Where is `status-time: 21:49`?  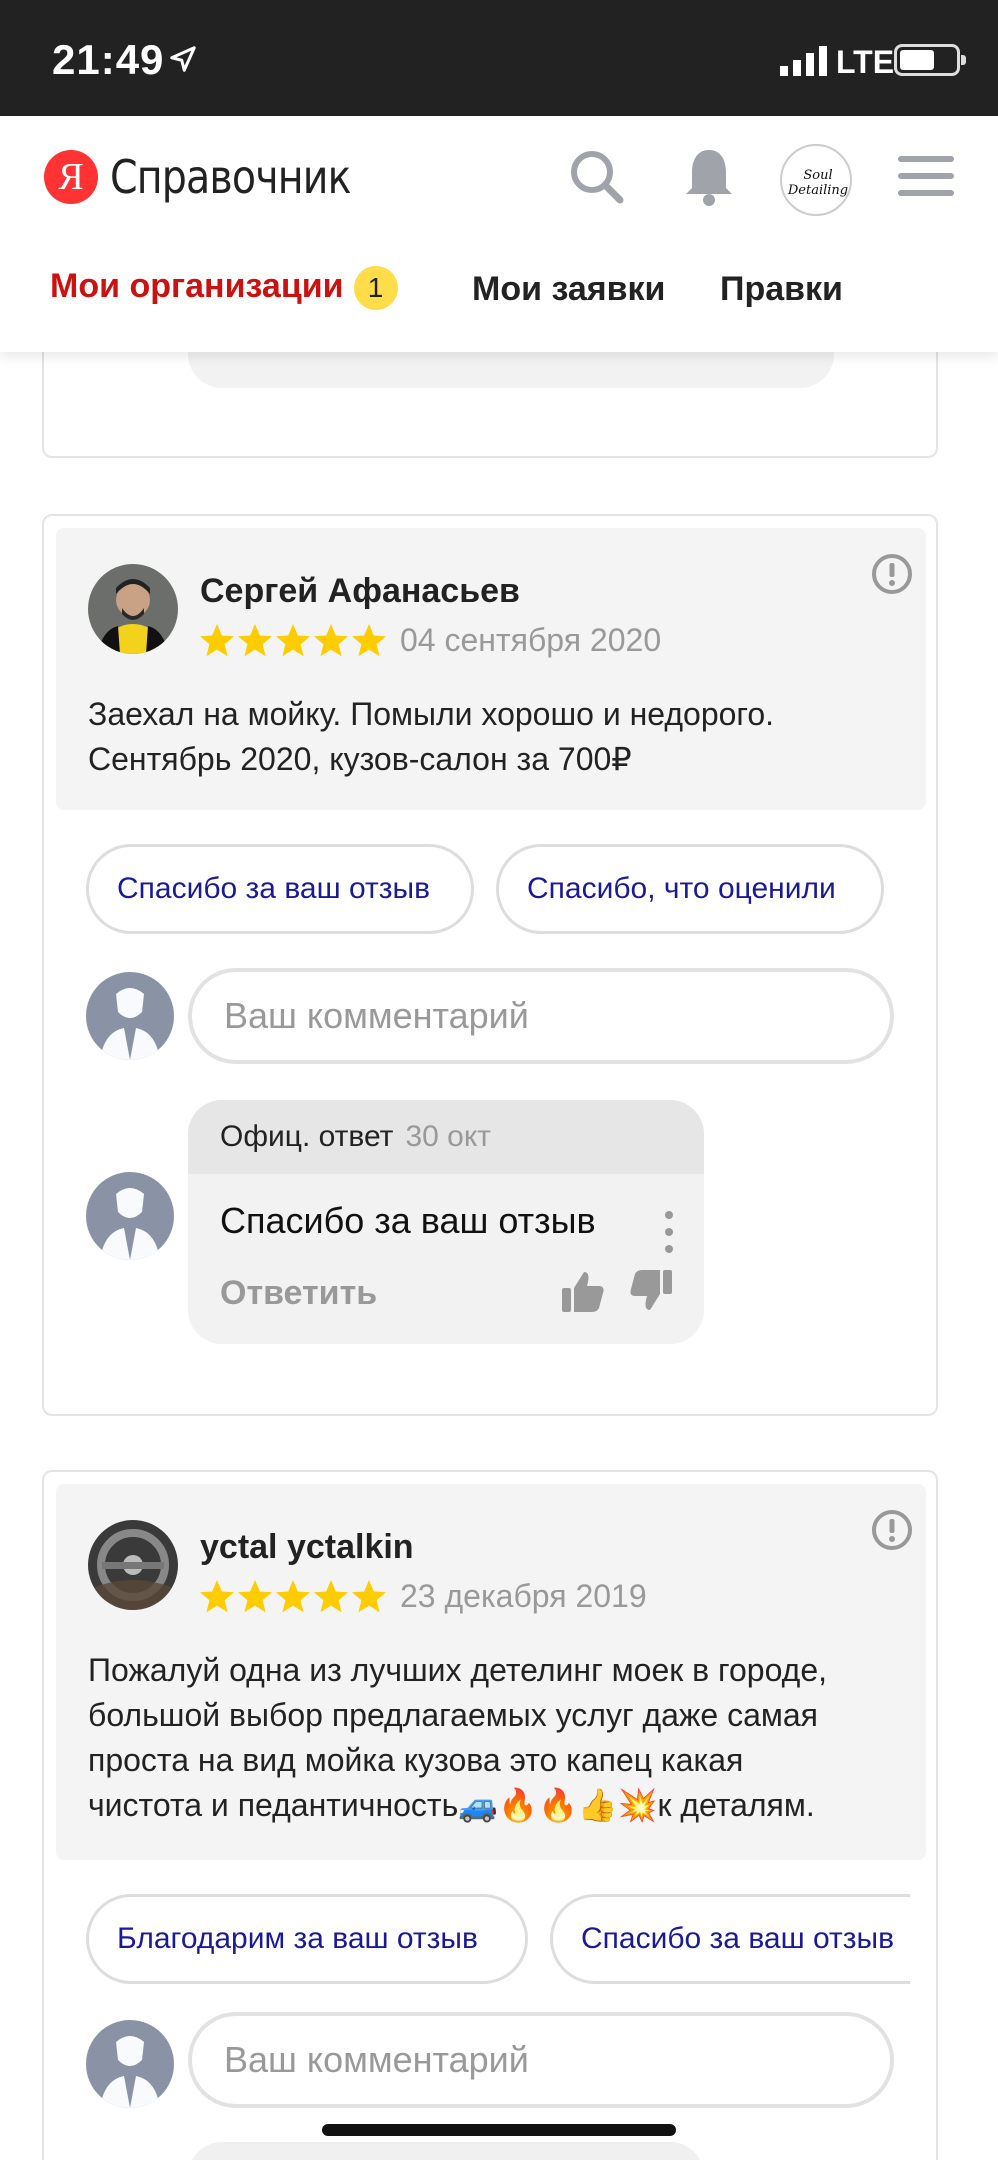 status-time: 21:49 is located at coordinates (108, 59).